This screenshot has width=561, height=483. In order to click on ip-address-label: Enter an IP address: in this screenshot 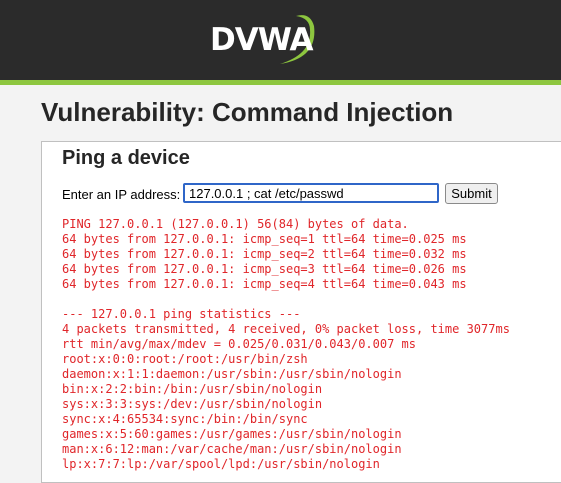, I will do `click(121, 194)`.